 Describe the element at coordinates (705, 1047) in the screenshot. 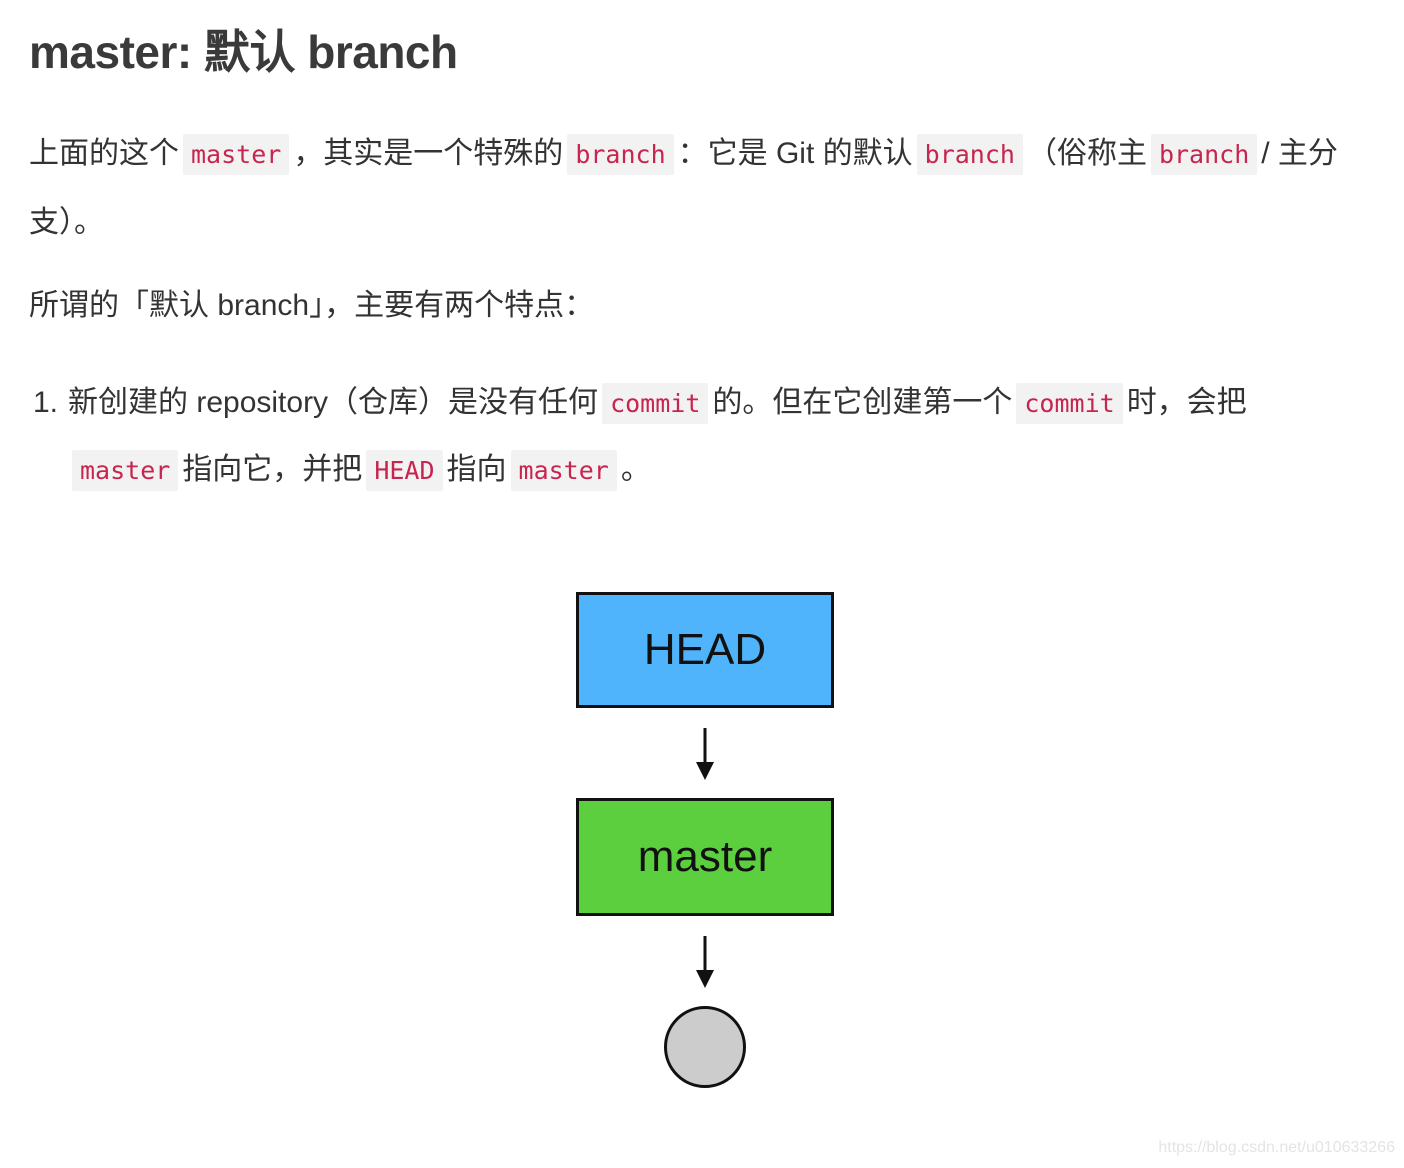

I see `commit-node` at that location.